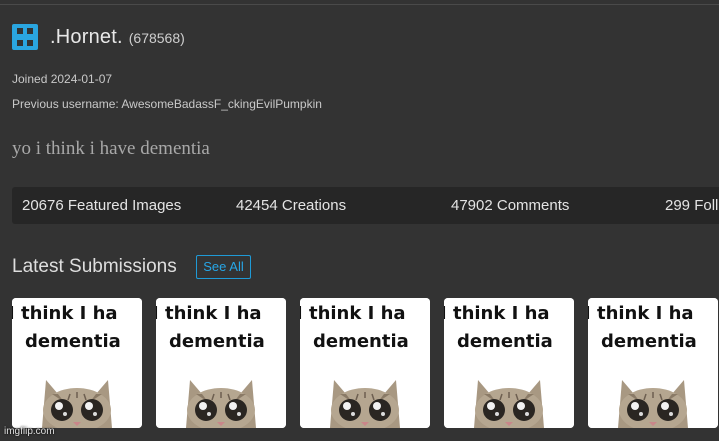 This screenshot has width=719, height=441. What do you see at coordinates (692, 205) in the screenshot?
I see `stat-followers: 299 Followers` at bounding box center [692, 205].